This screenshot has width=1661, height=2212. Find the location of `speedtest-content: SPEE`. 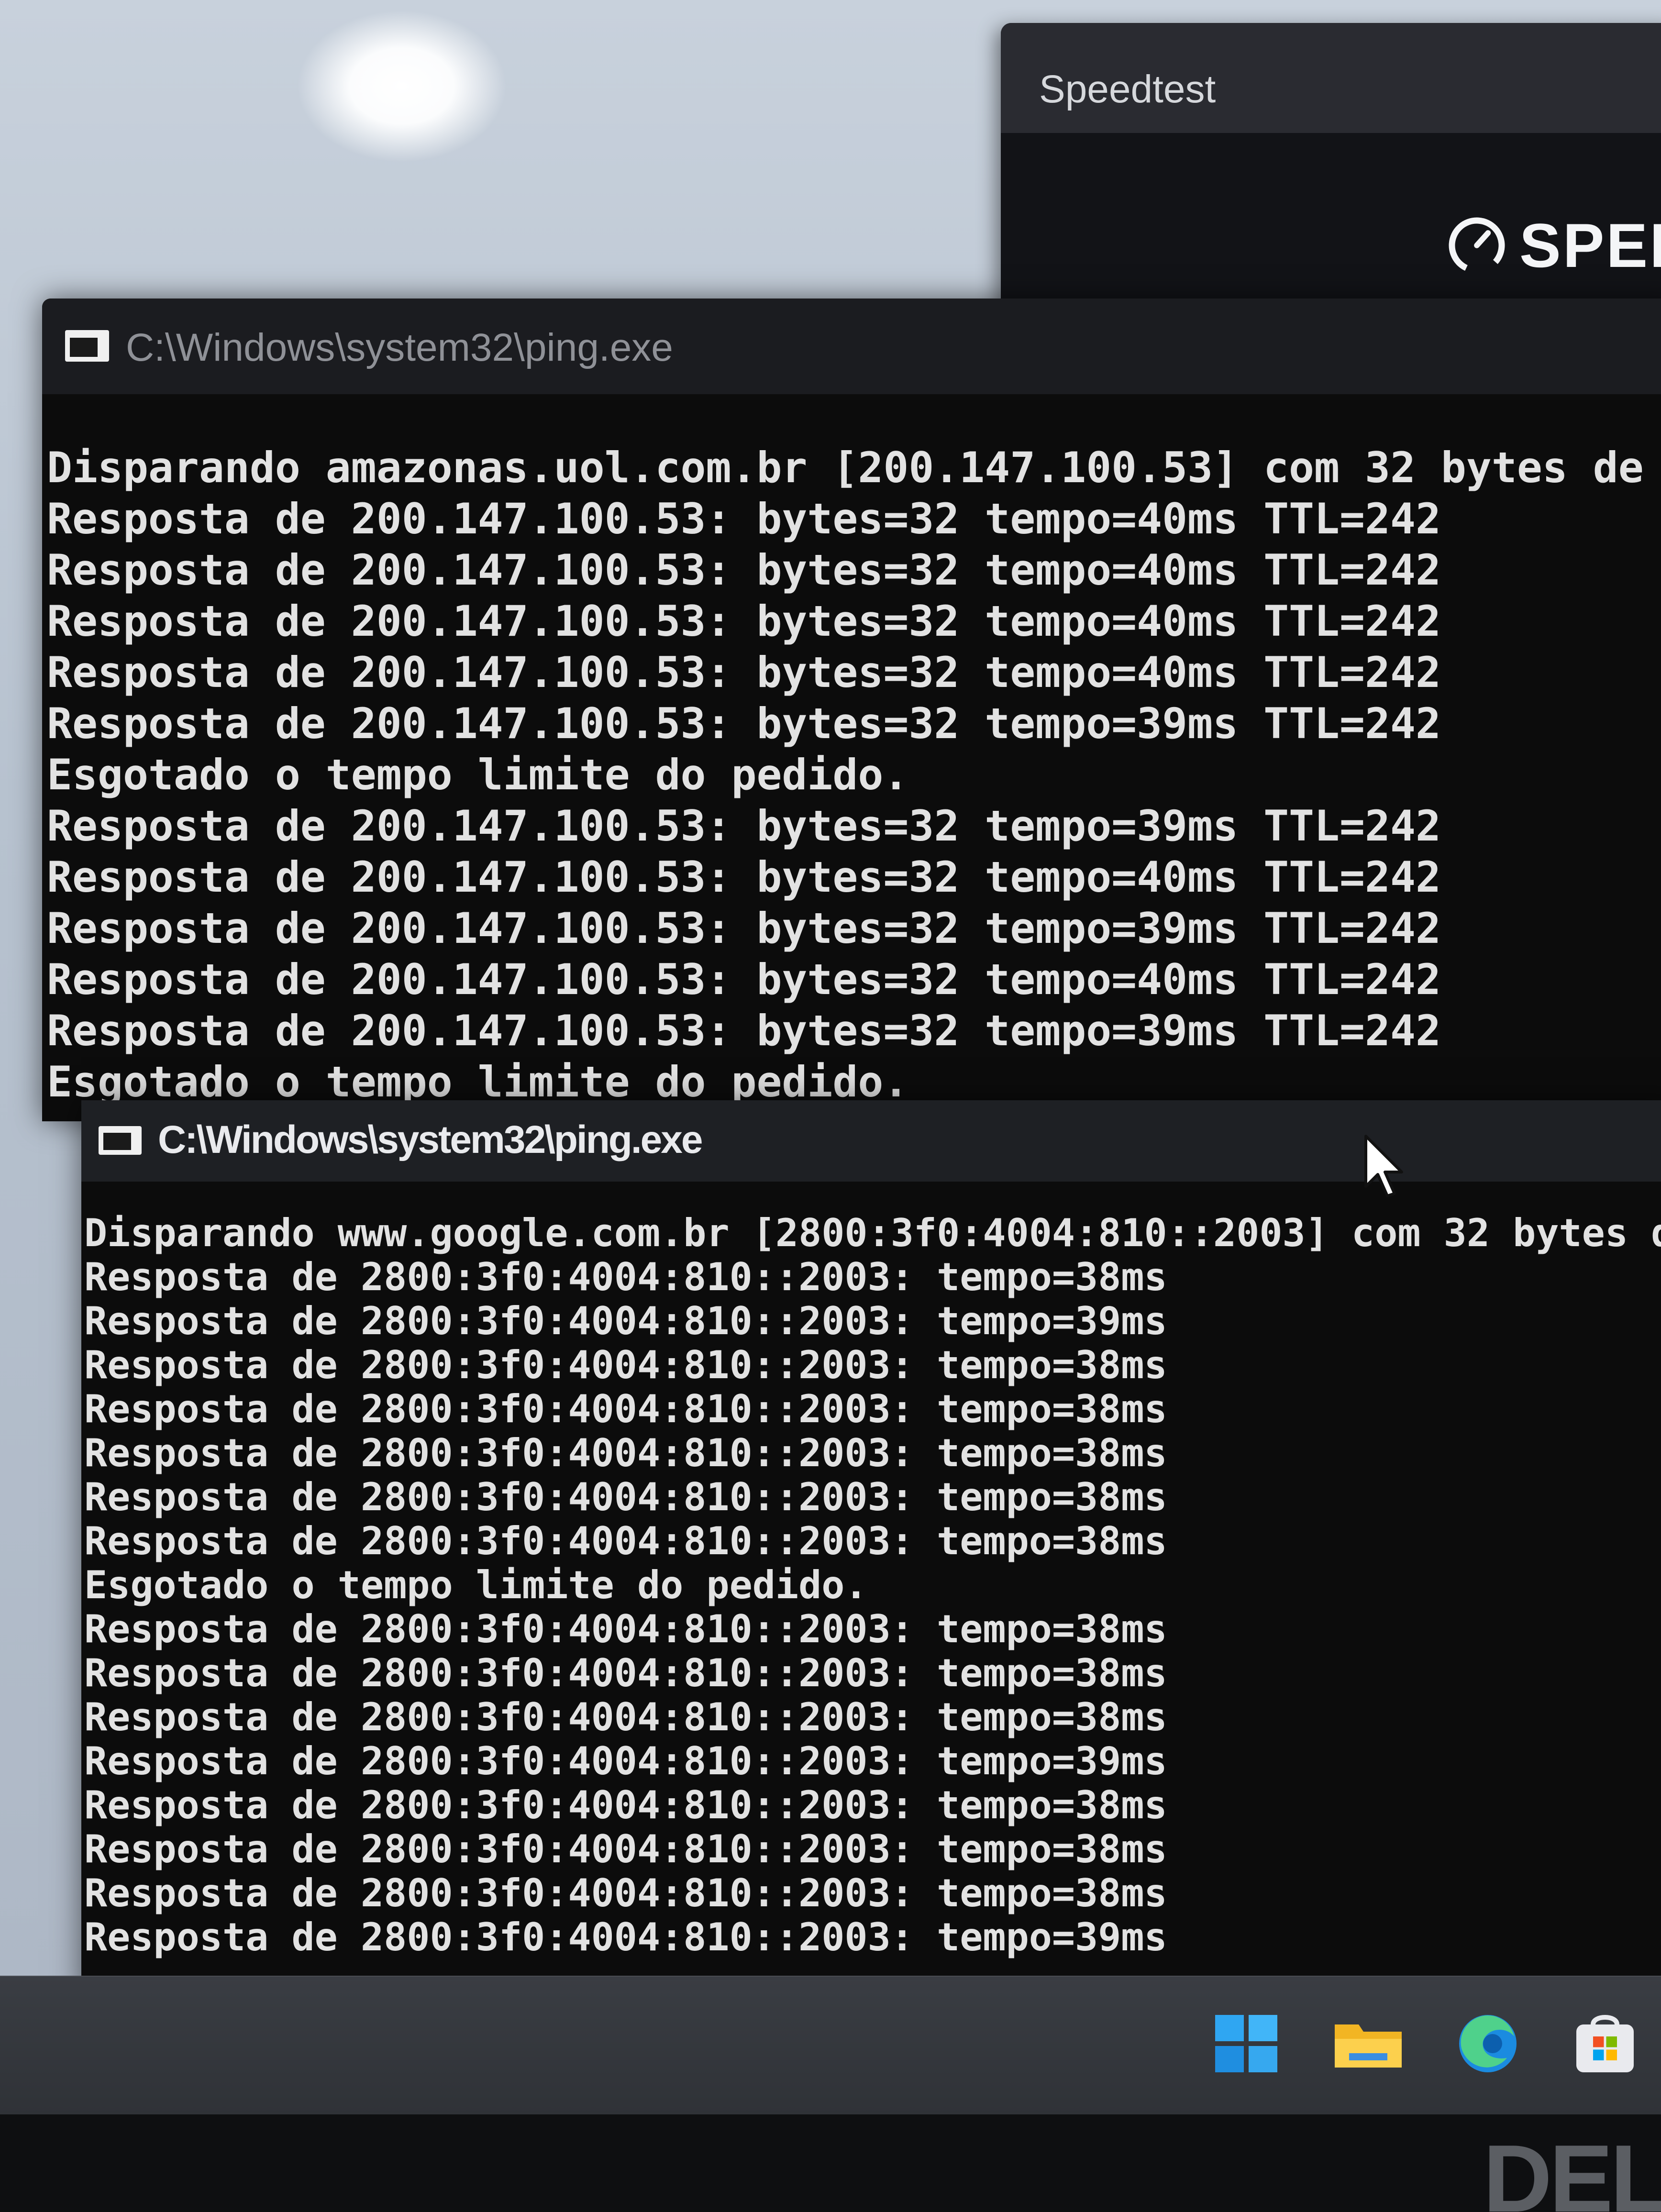

speedtest-content: SPEE is located at coordinates (1331, 221).